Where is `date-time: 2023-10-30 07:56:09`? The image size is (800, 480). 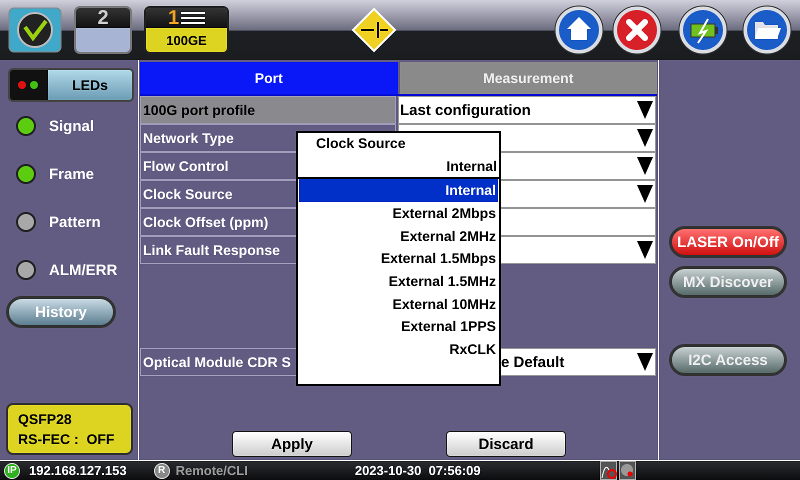
date-time: 2023-10-30 07:56:09 is located at coordinates (417, 470).